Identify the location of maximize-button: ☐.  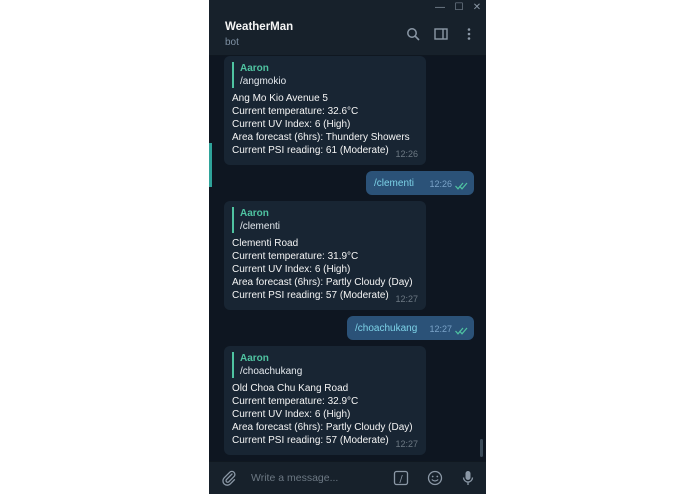
(459, 7).